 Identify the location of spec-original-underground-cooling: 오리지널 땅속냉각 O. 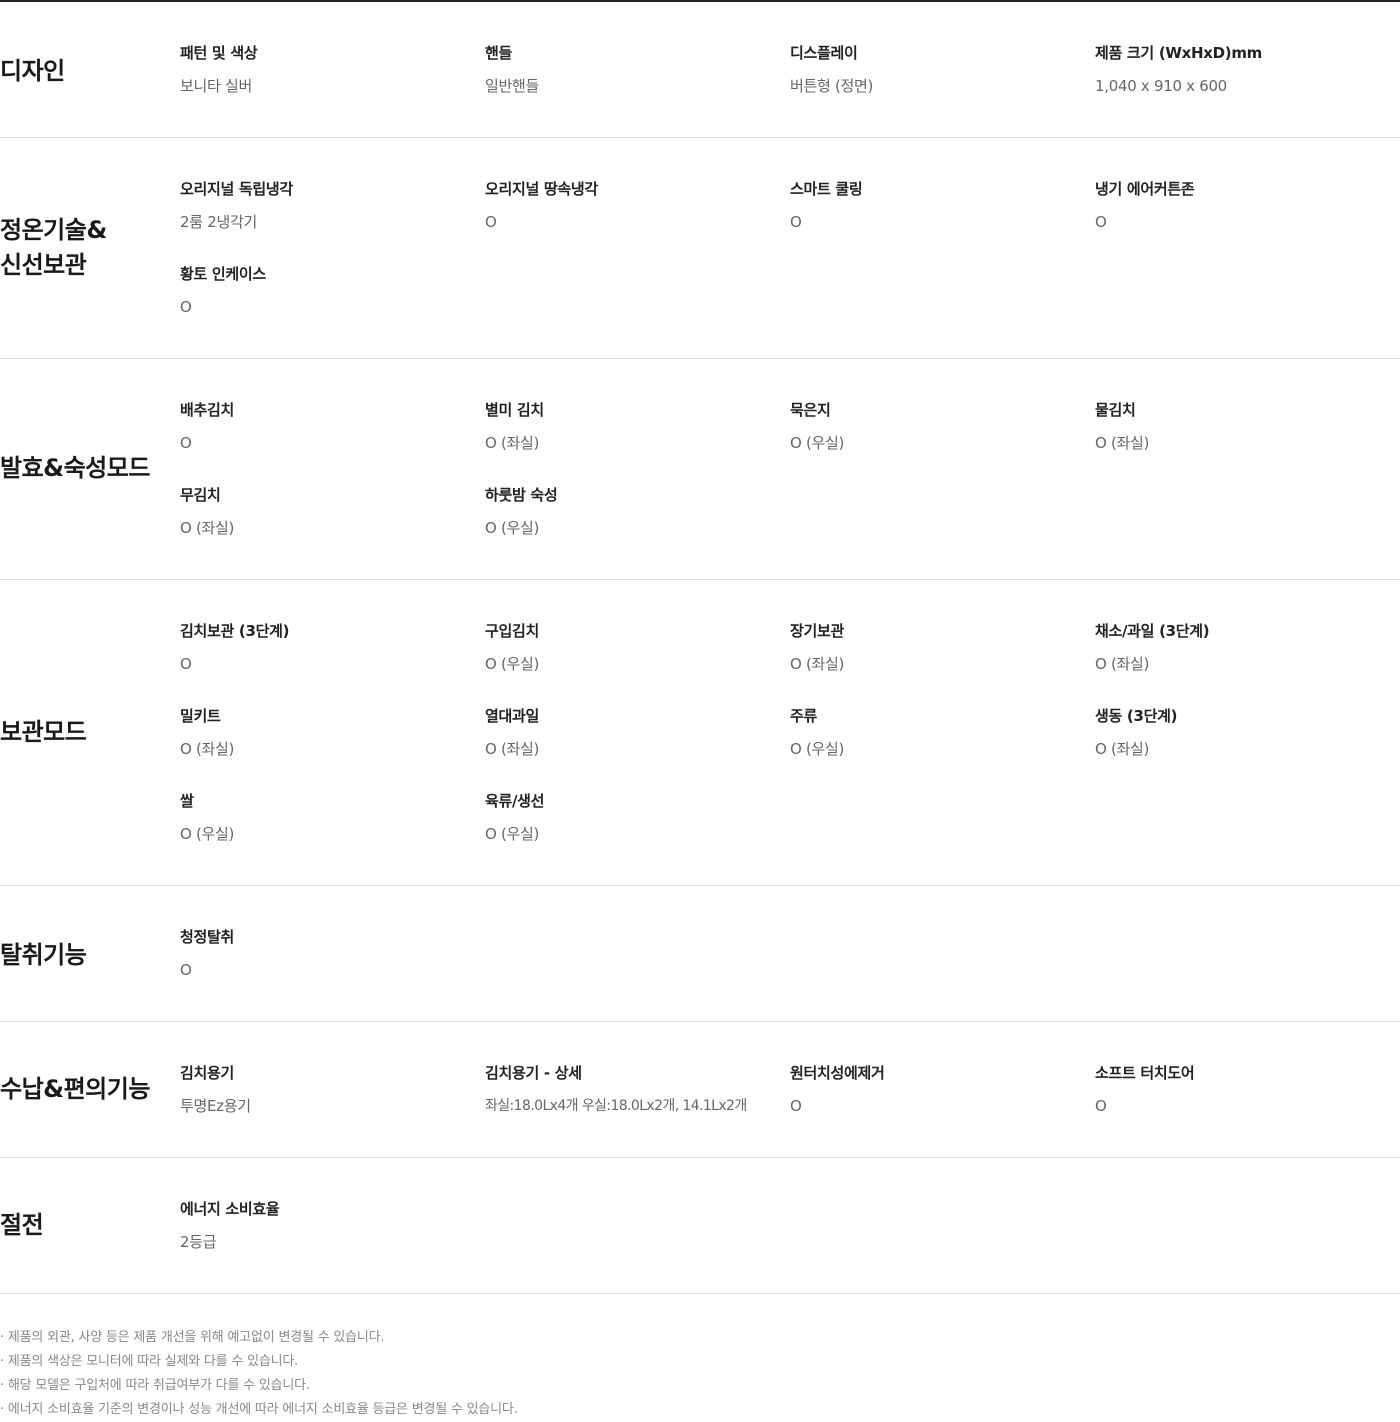
(630, 205).